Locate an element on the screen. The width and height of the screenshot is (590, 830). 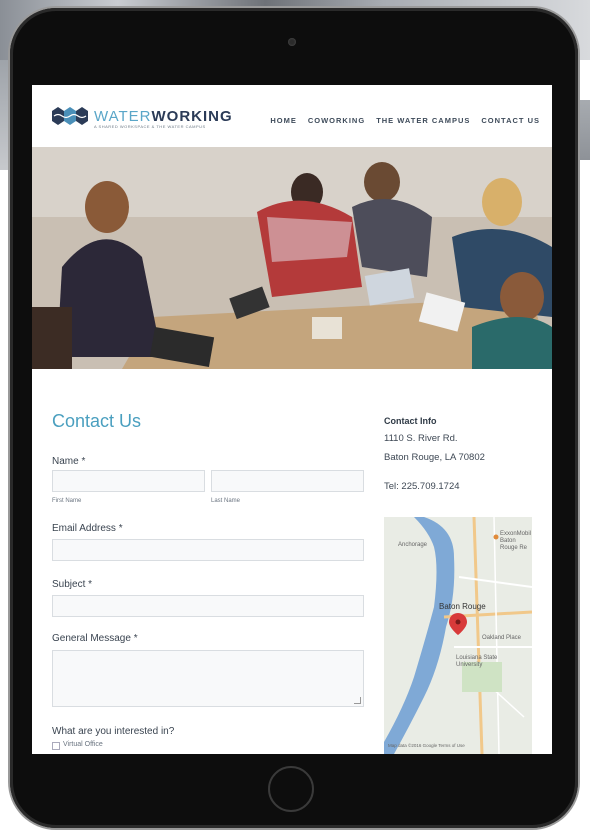
nav-contact-us: CONTACT US is located at coordinates (510, 120).